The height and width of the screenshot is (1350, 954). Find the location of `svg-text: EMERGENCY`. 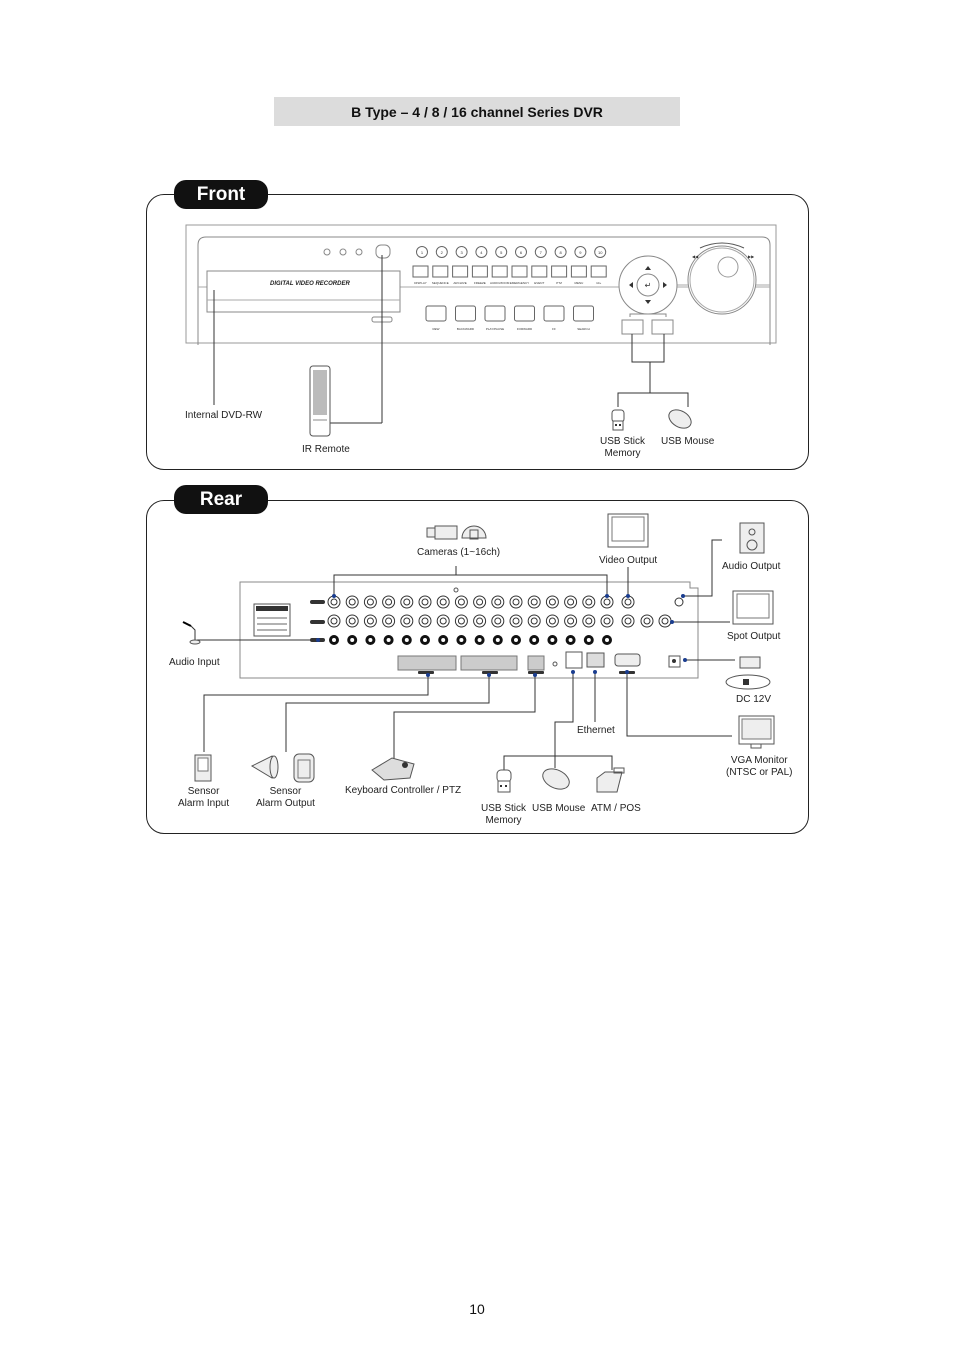

svg-text: EMERGENCY is located at coordinates (519, 283).